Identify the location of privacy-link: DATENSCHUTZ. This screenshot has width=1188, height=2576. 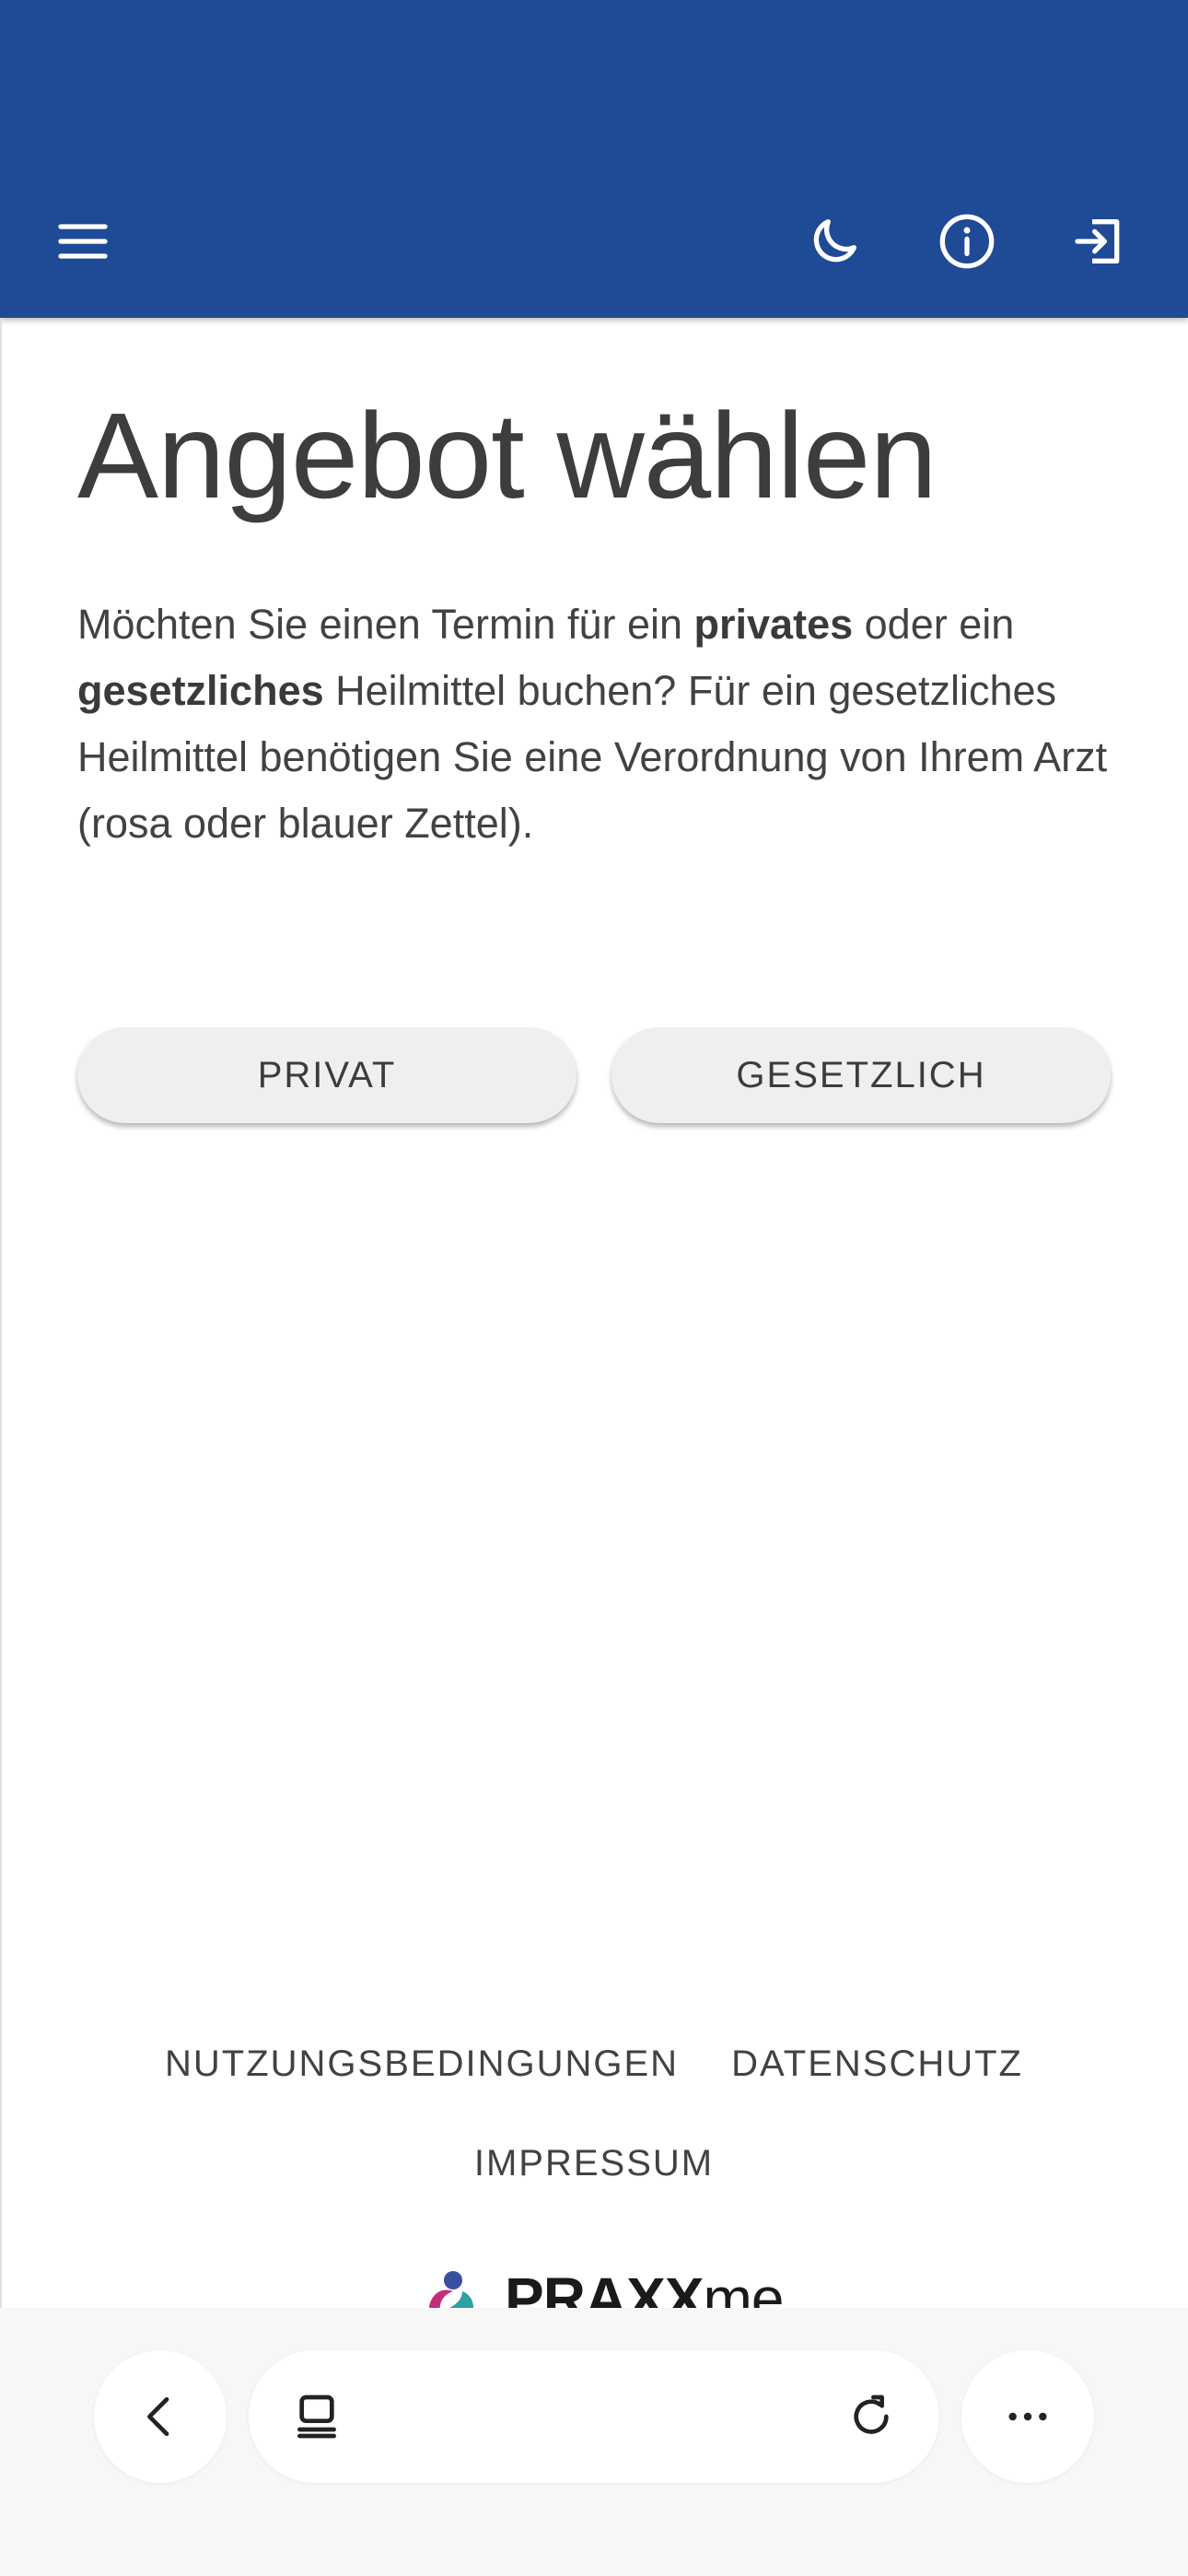
(877, 2064).